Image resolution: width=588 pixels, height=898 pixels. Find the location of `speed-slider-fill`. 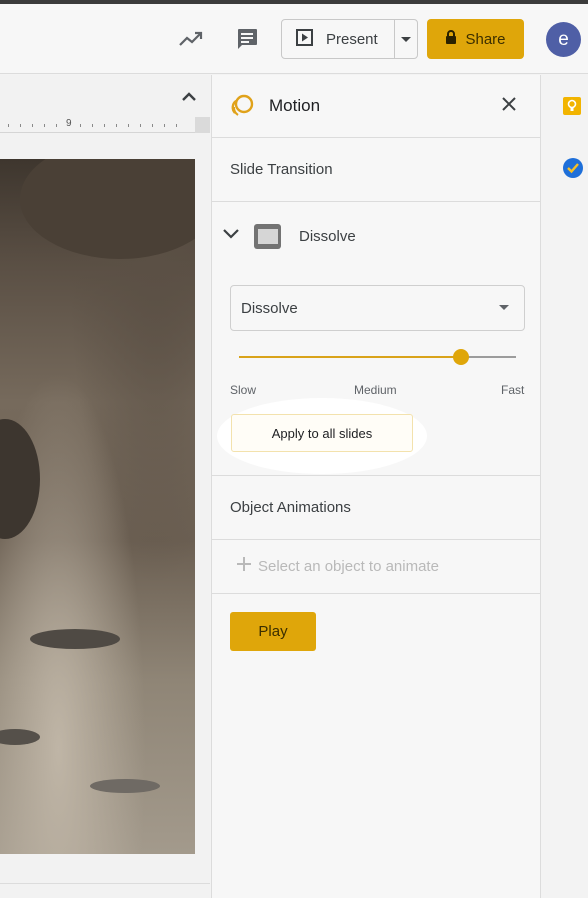

speed-slider-fill is located at coordinates (350, 357).